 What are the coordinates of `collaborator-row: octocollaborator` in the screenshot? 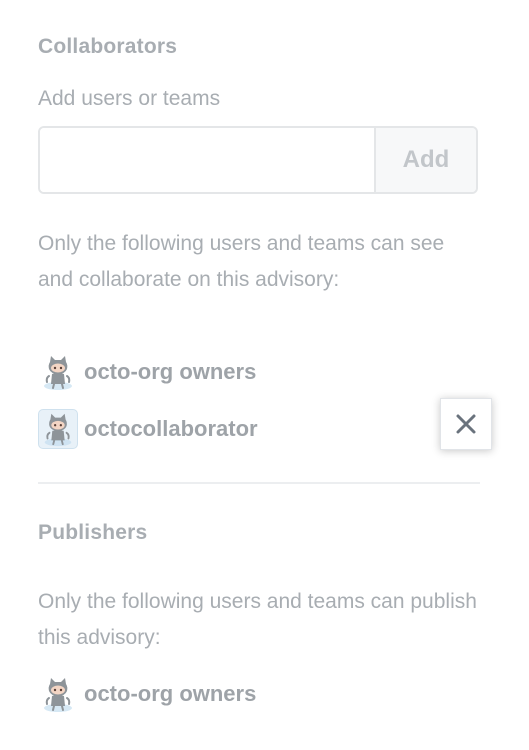 It's located at (148, 429).